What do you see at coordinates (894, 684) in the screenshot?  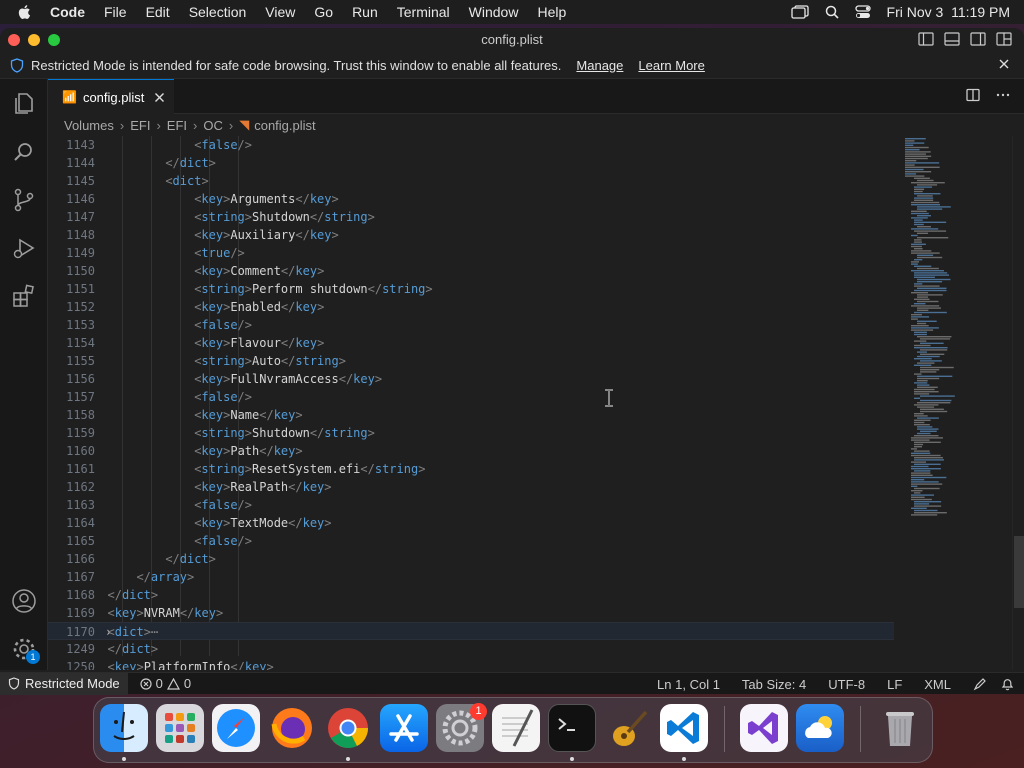 I see `line-endings: LF` at bounding box center [894, 684].